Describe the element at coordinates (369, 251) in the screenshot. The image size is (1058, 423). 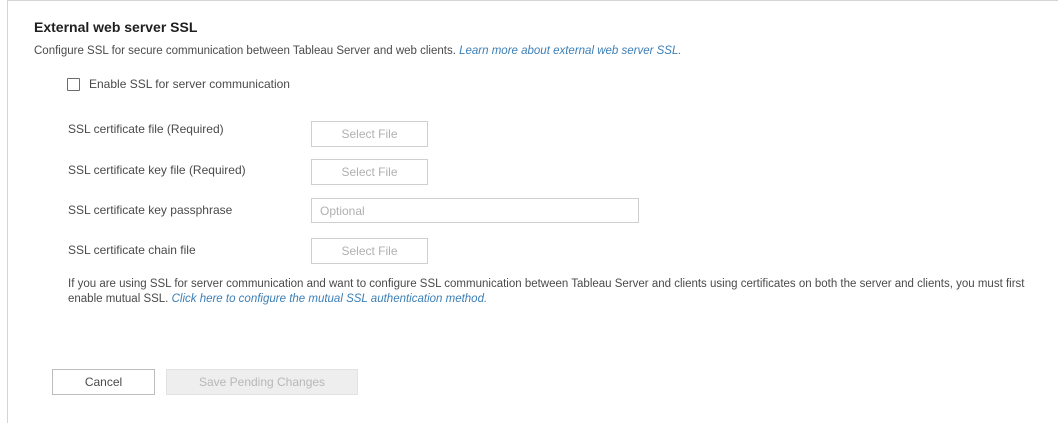
I see `chain-file-select-button: Select File` at that location.